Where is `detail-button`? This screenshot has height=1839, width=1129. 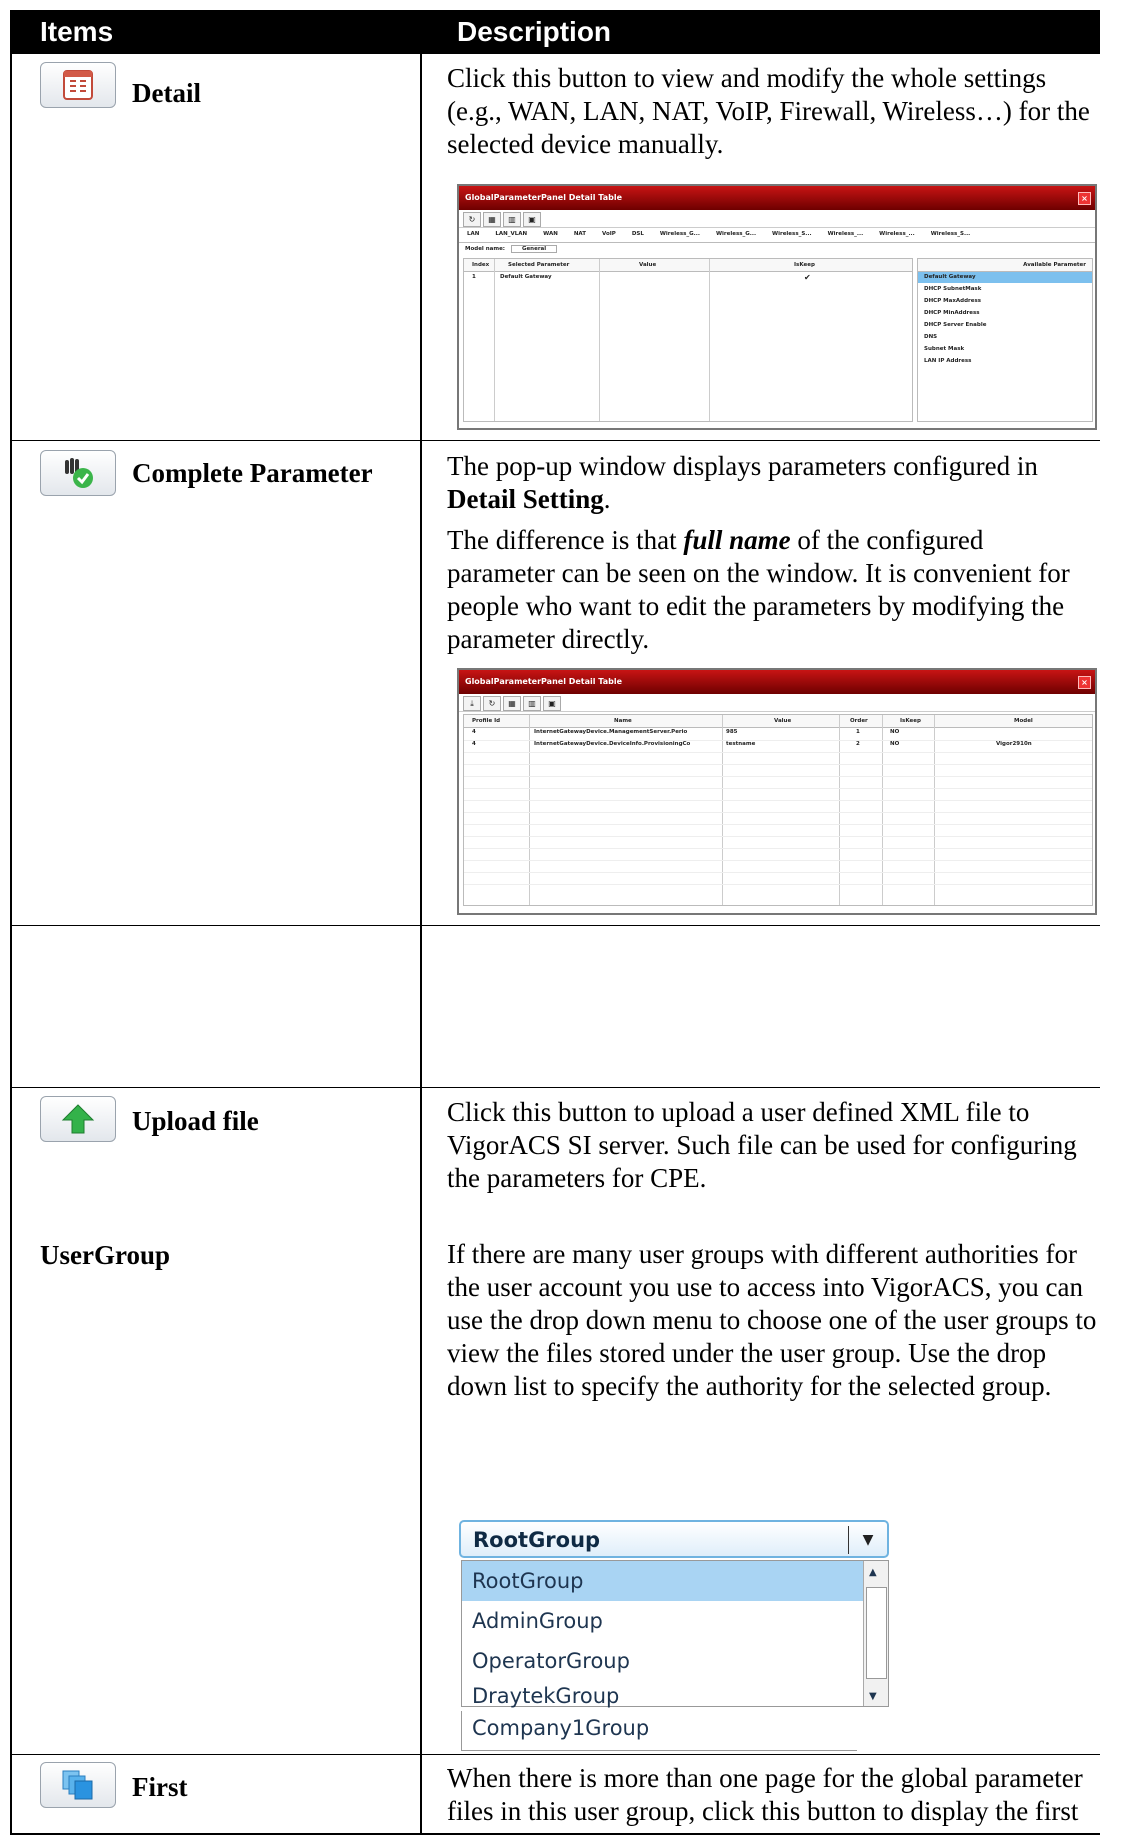 detail-button is located at coordinates (78, 85).